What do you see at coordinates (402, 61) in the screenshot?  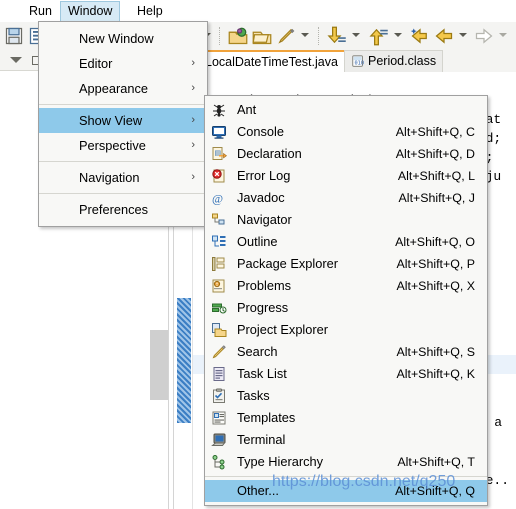 I see `tab-label: Period.class` at bounding box center [402, 61].